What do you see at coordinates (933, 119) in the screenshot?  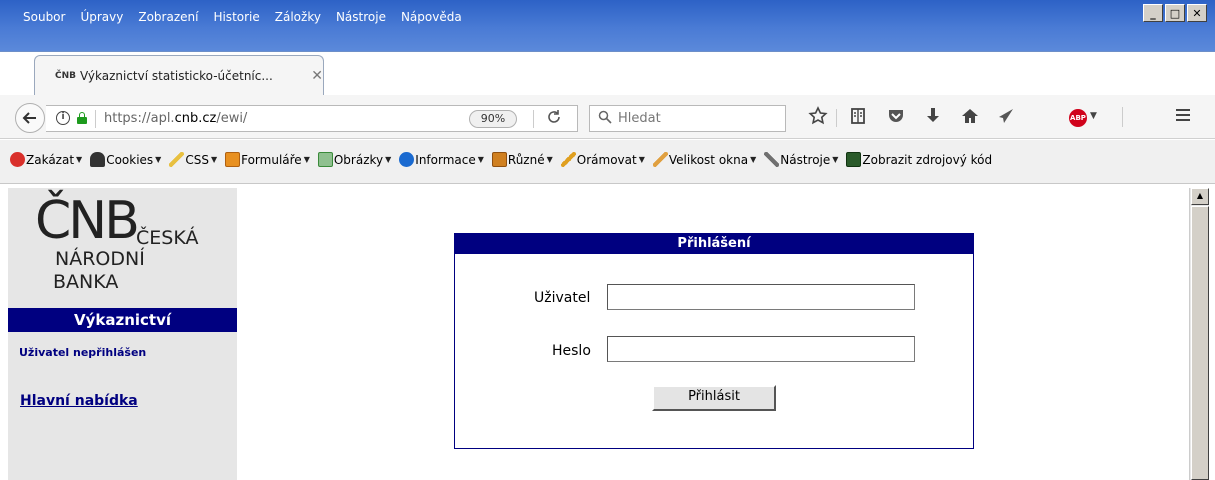 I see `download-icon` at bounding box center [933, 119].